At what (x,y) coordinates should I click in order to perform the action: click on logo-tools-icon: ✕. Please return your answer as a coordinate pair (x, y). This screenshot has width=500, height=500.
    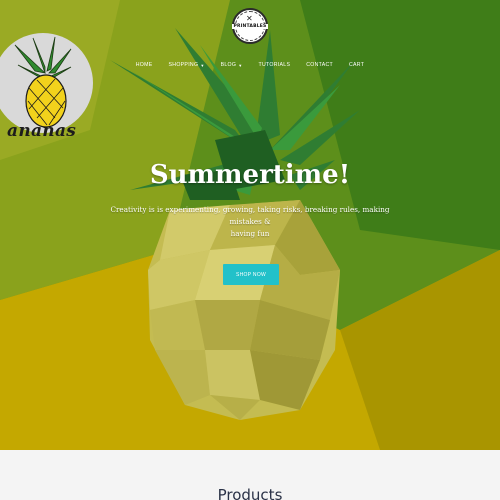
    Looking at the image, I should click on (249, 18).